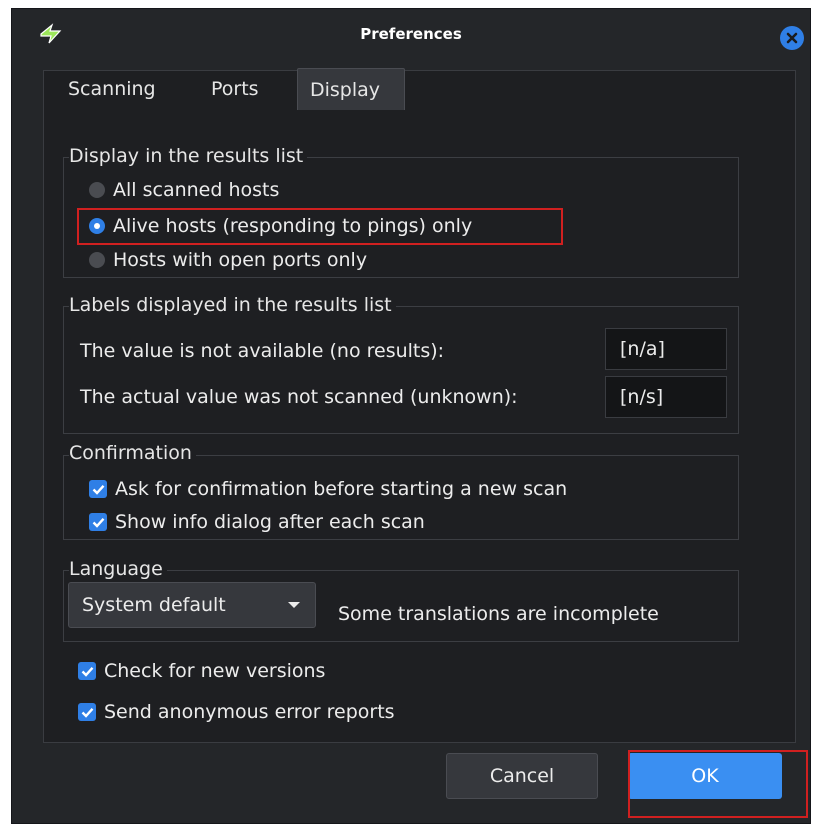 The height and width of the screenshot is (827, 815). What do you see at coordinates (498, 614) in the screenshot?
I see `language-note: Some translations are incomplete` at bounding box center [498, 614].